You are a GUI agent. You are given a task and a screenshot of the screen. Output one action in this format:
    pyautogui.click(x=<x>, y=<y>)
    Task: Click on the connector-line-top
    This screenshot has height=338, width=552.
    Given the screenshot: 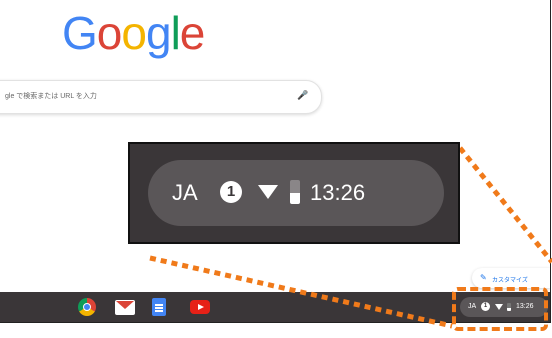 What is the action you would take?
    pyautogui.click(x=505, y=205)
    